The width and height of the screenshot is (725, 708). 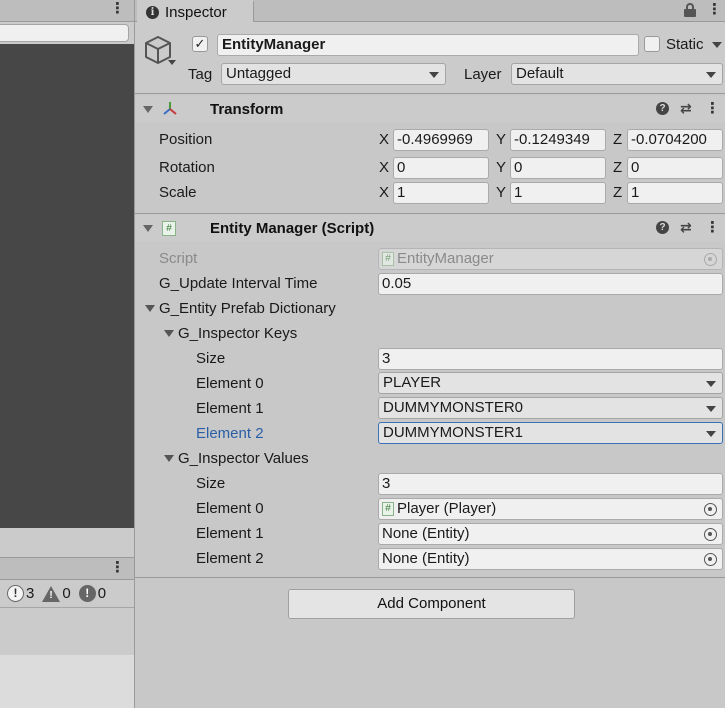 I want to click on layer-label: Layer, so click(x=483, y=74).